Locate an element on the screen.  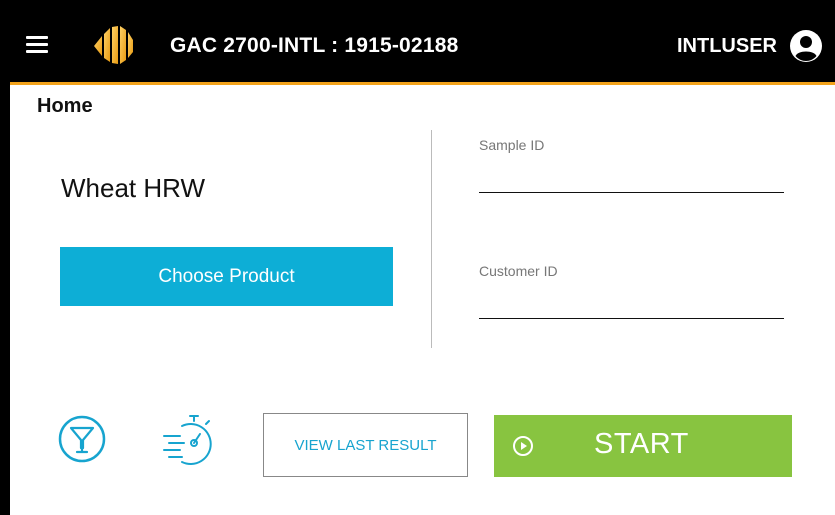
menu-icon is located at coordinates (37, 44).